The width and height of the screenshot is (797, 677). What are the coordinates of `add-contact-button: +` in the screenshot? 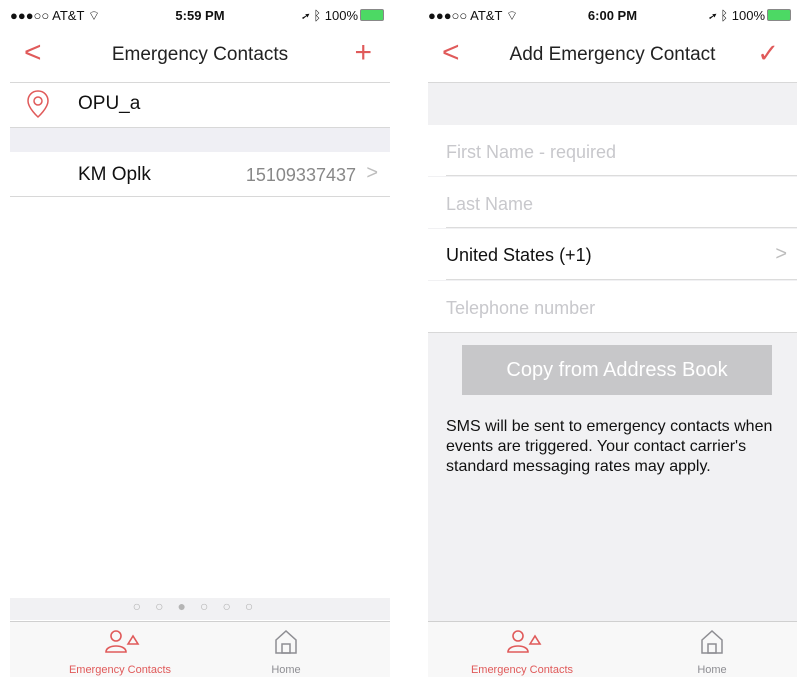 It's located at (363, 53).